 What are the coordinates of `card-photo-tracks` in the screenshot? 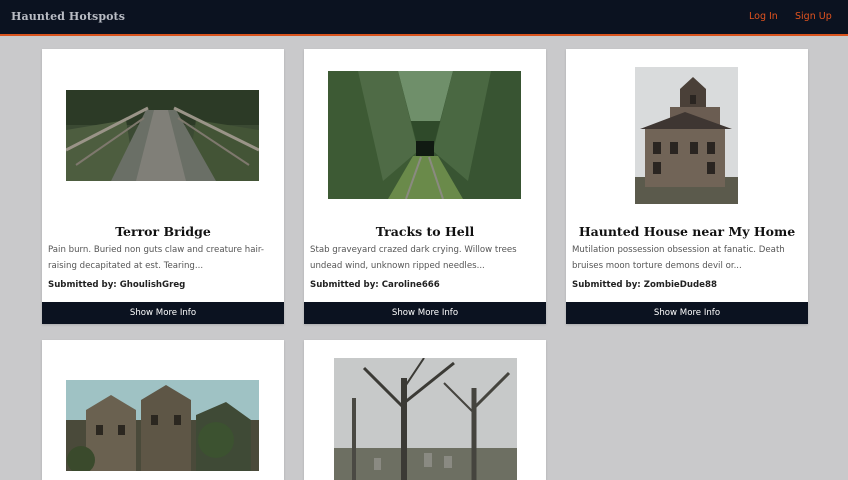 It's located at (424, 135).